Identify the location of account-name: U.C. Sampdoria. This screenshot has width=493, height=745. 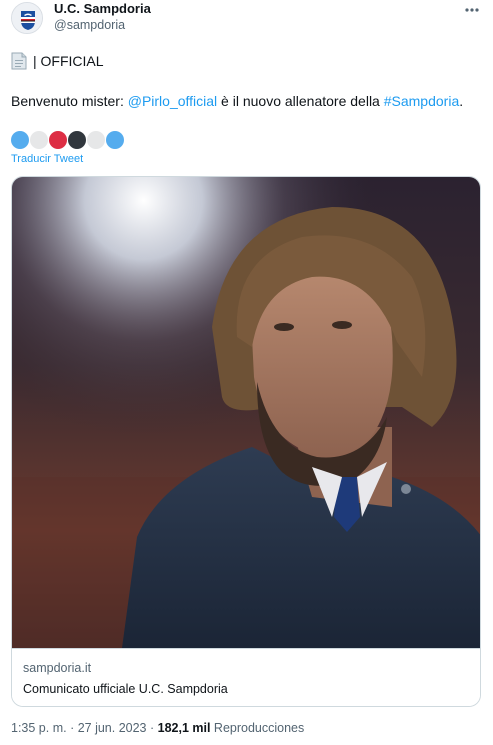
(102, 8).